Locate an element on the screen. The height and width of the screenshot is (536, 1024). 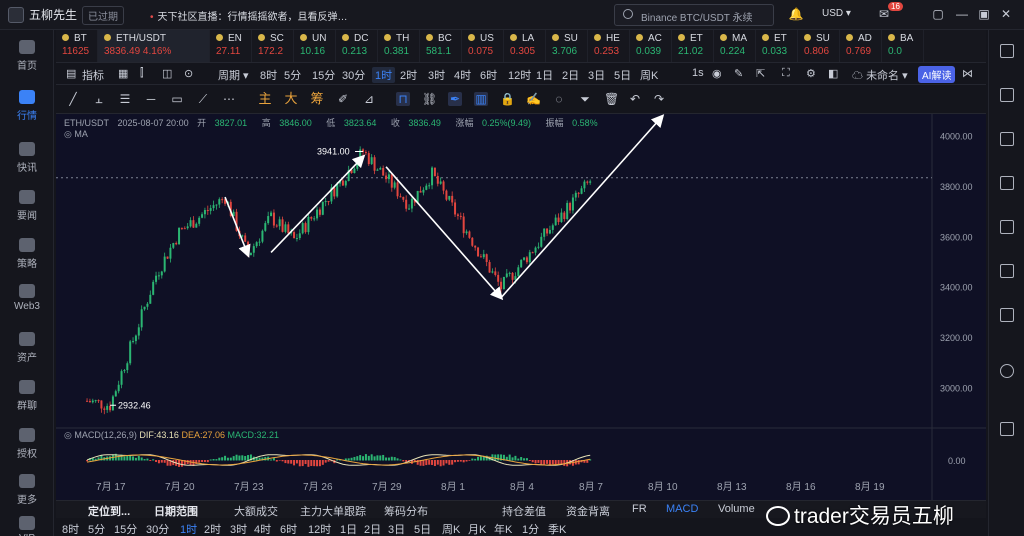
ticker-18: BA 0.0 is located at coordinates (903, 46).